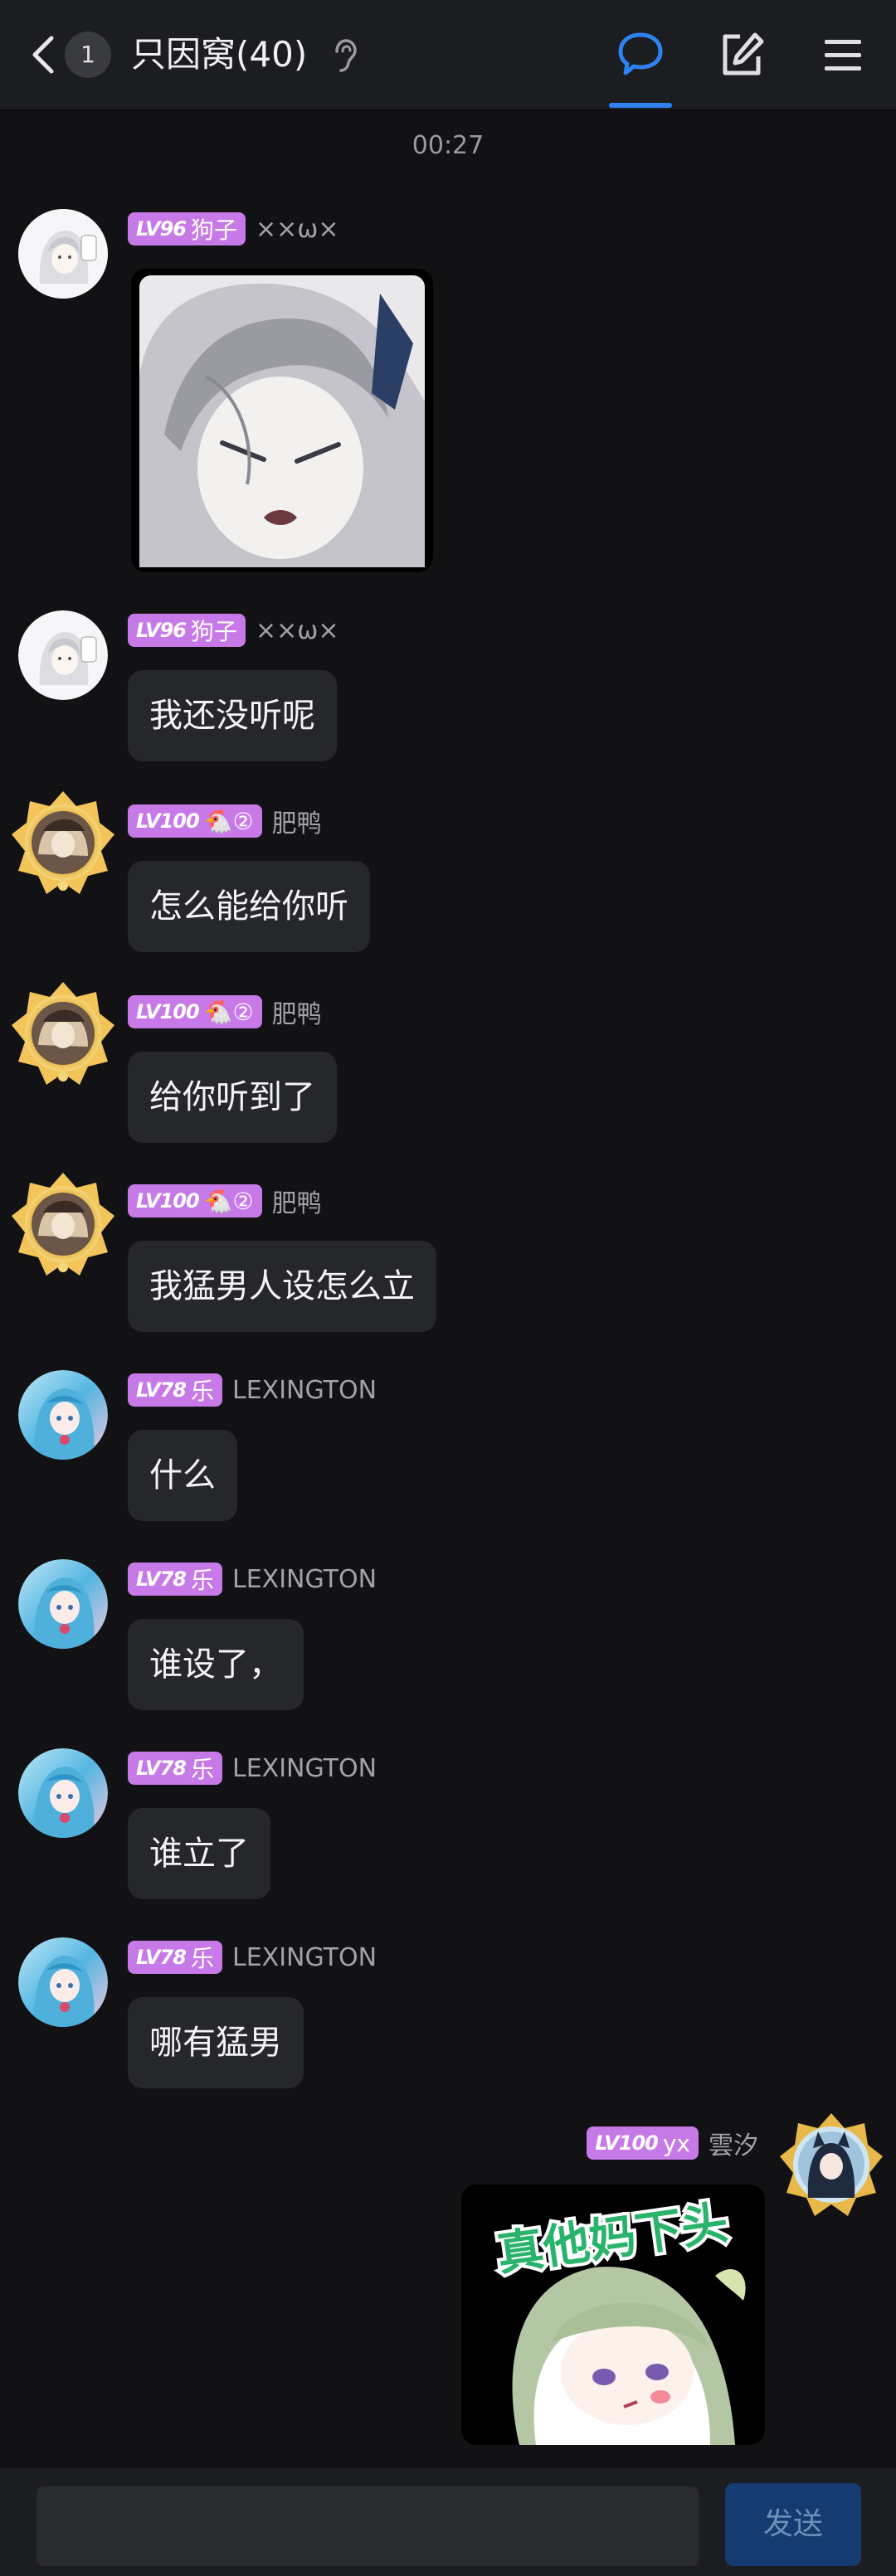  What do you see at coordinates (448, 56) in the screenshot?
I see `chat-header: 1 只因窝(40)` at bounding box center [448, 56].